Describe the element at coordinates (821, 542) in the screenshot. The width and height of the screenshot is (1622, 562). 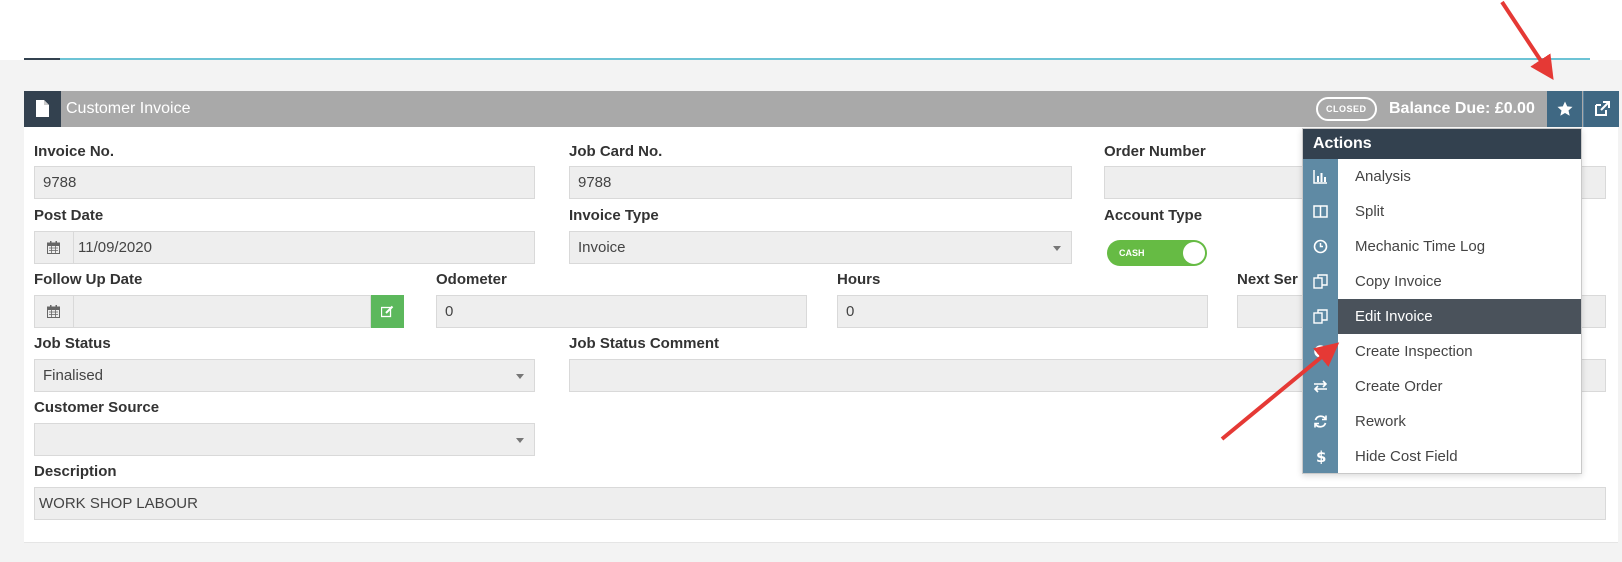
I see `panel-bottom-border` at that location.